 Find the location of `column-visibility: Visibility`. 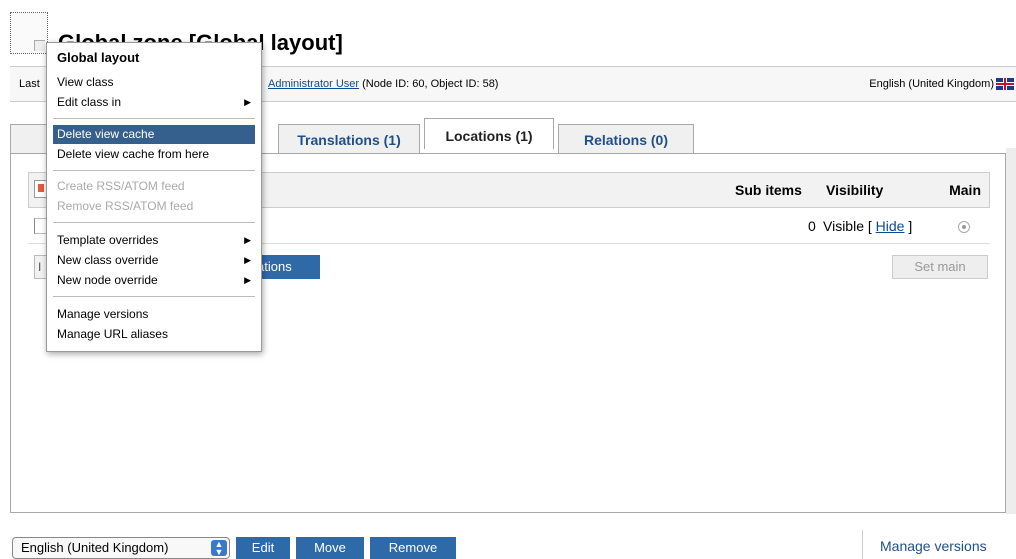

column-visibility: Visibility is located at coordinates (855, 190).